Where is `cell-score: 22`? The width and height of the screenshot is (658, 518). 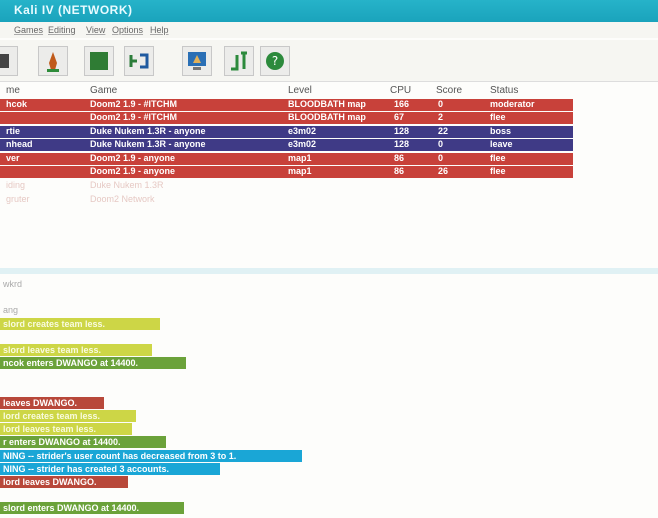
cell-score: 22 is located at coordinates (443, 131).